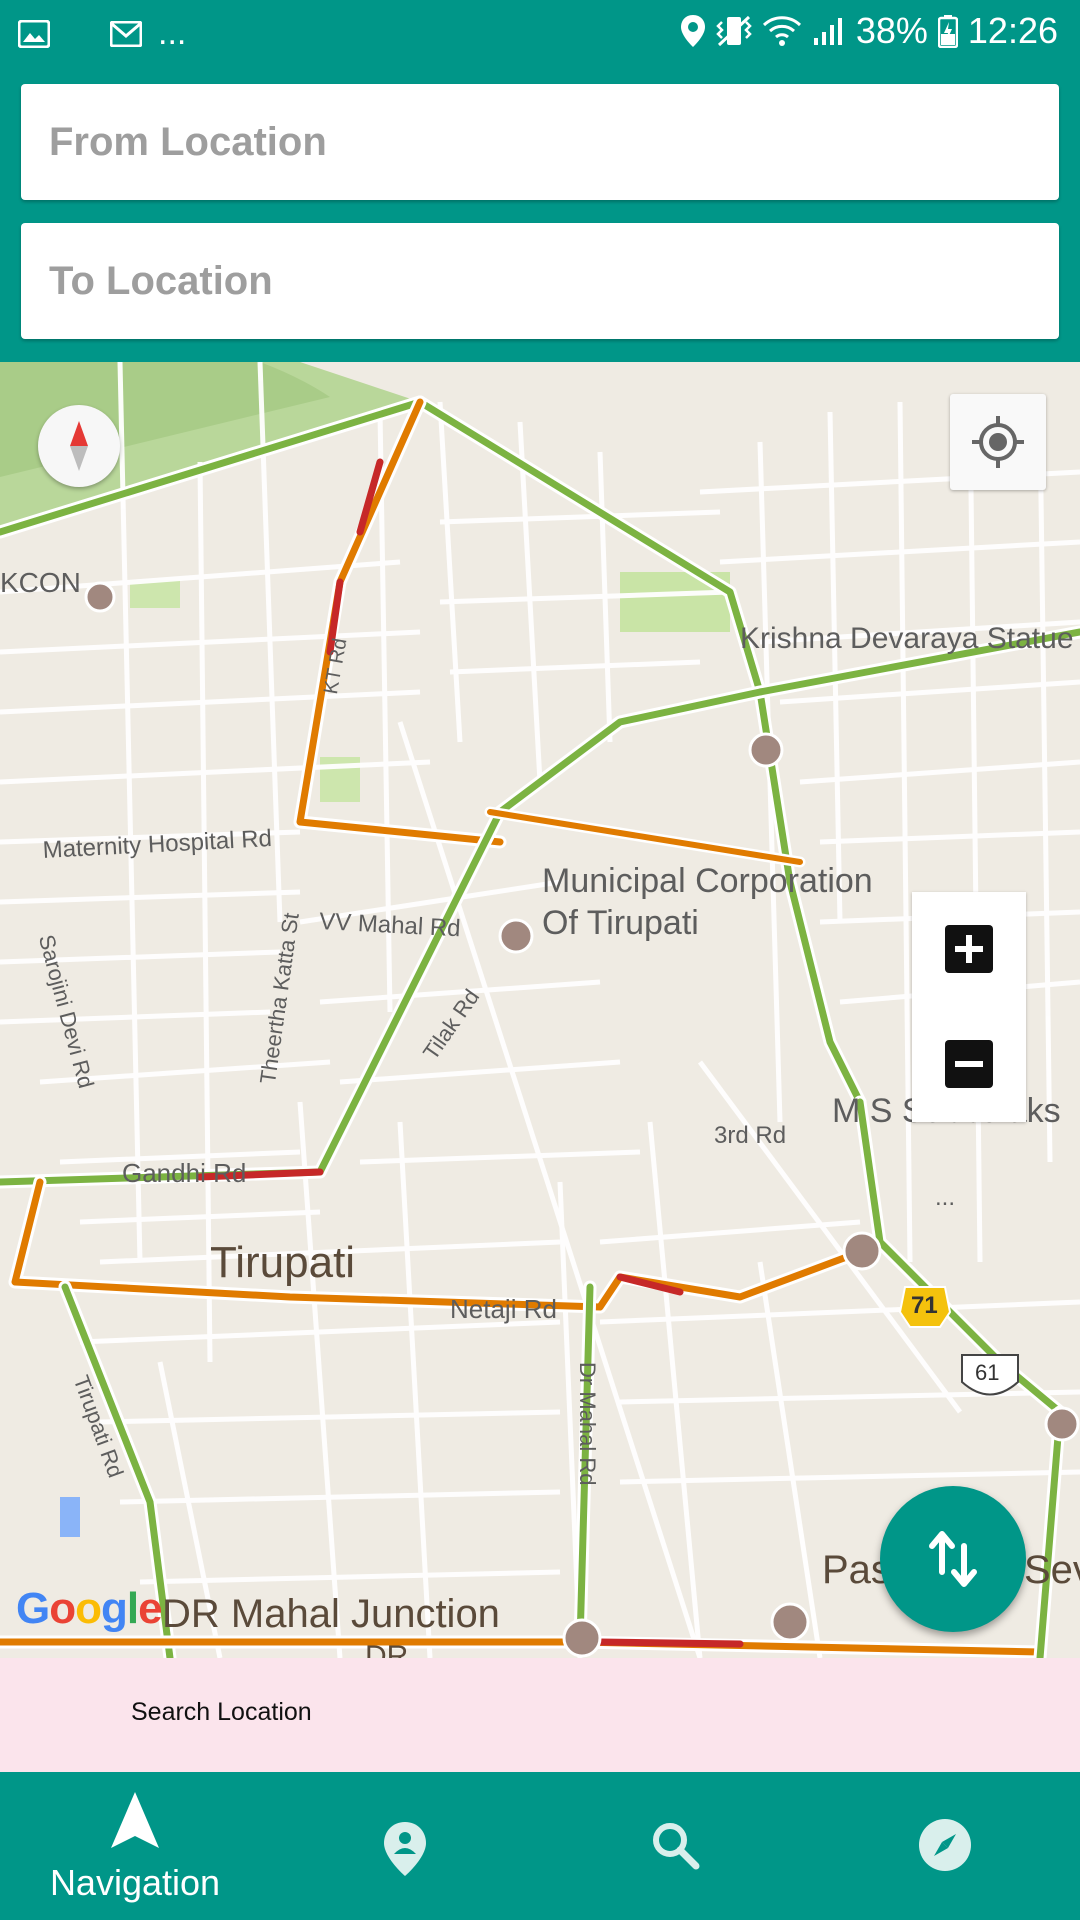 The image size is (1080, 1920). I want to click on swap-locations-button, so click(953, 1559).